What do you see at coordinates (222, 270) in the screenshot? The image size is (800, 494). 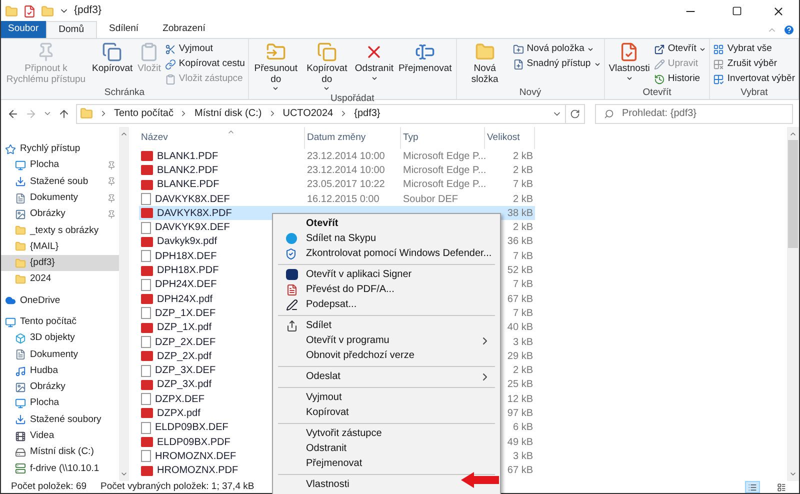 I see `file-name: DPH18X.PDF` at bounding box center [222, 270].